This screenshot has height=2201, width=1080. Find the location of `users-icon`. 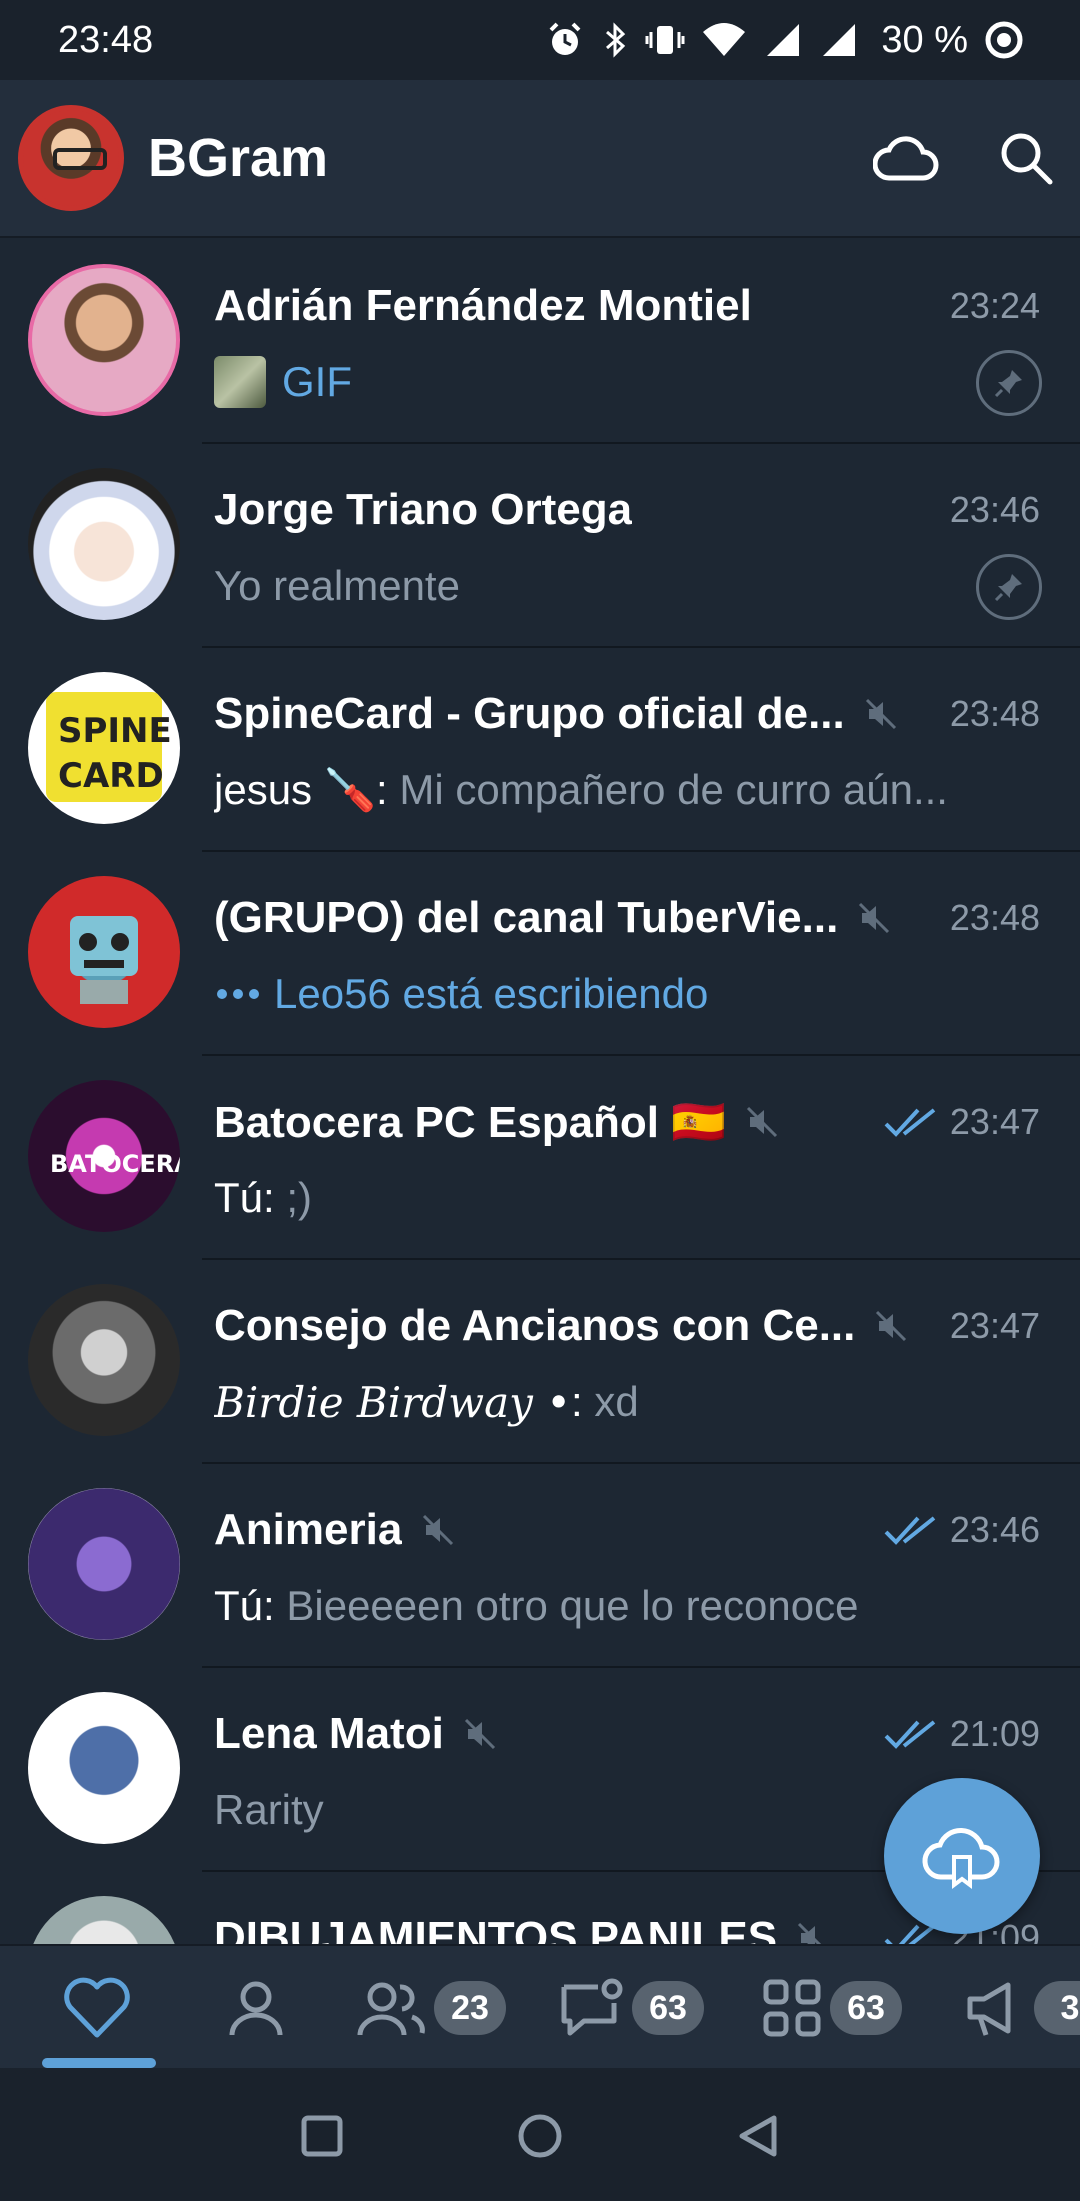

users-icon is located at coordinates (391, 2009).